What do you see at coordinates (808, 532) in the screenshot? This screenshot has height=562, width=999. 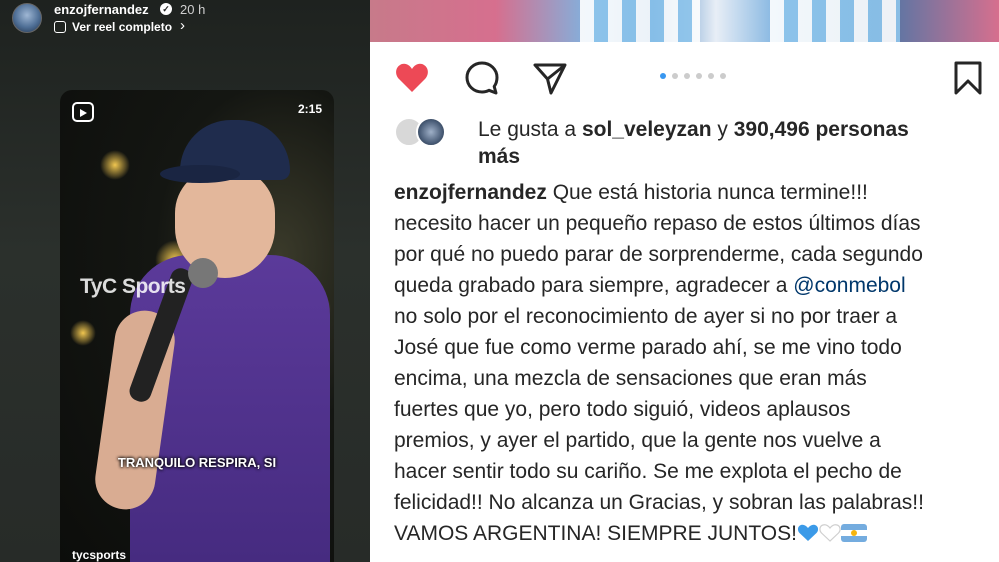 I see `blue-heart-icon` at bounding box center [808, 532].